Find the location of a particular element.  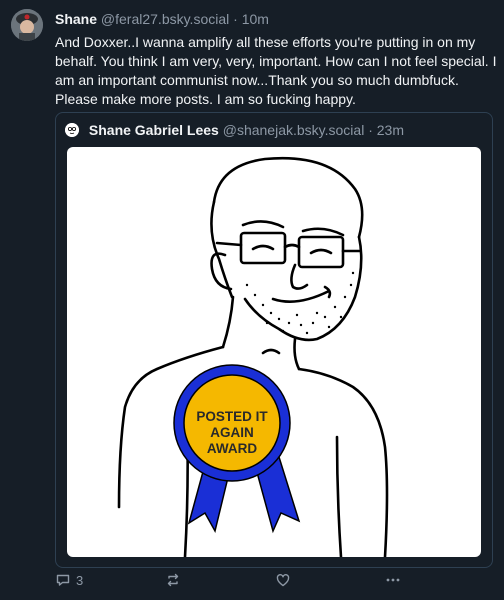

repost-icon is located at coordinates (173, 580).